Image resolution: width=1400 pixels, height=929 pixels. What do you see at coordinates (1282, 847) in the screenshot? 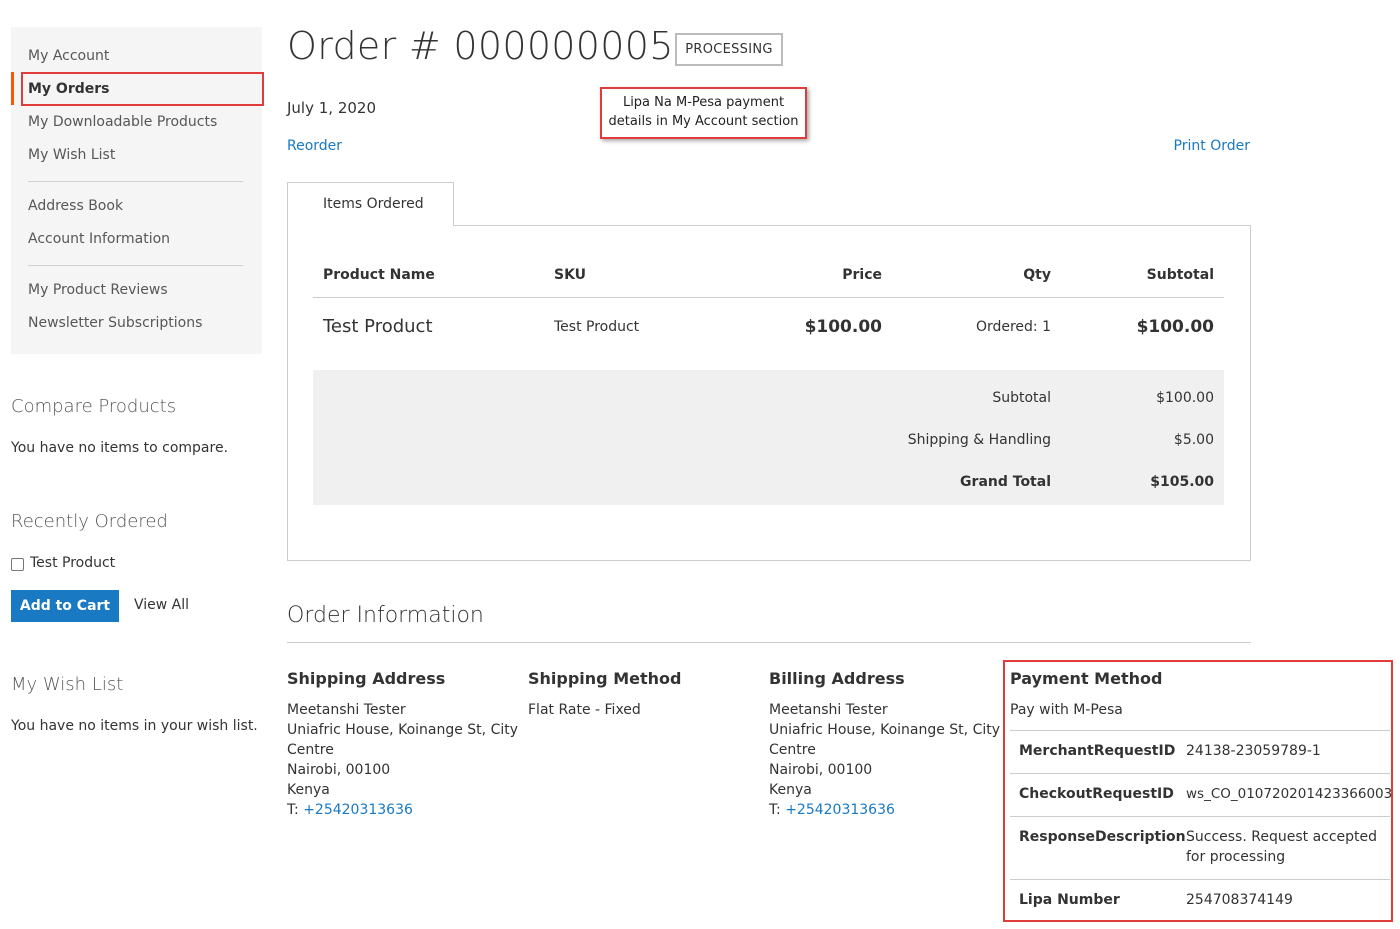
I see `response-description-value: Success. Request accepted for processing` at bounding box center [1282, 847].